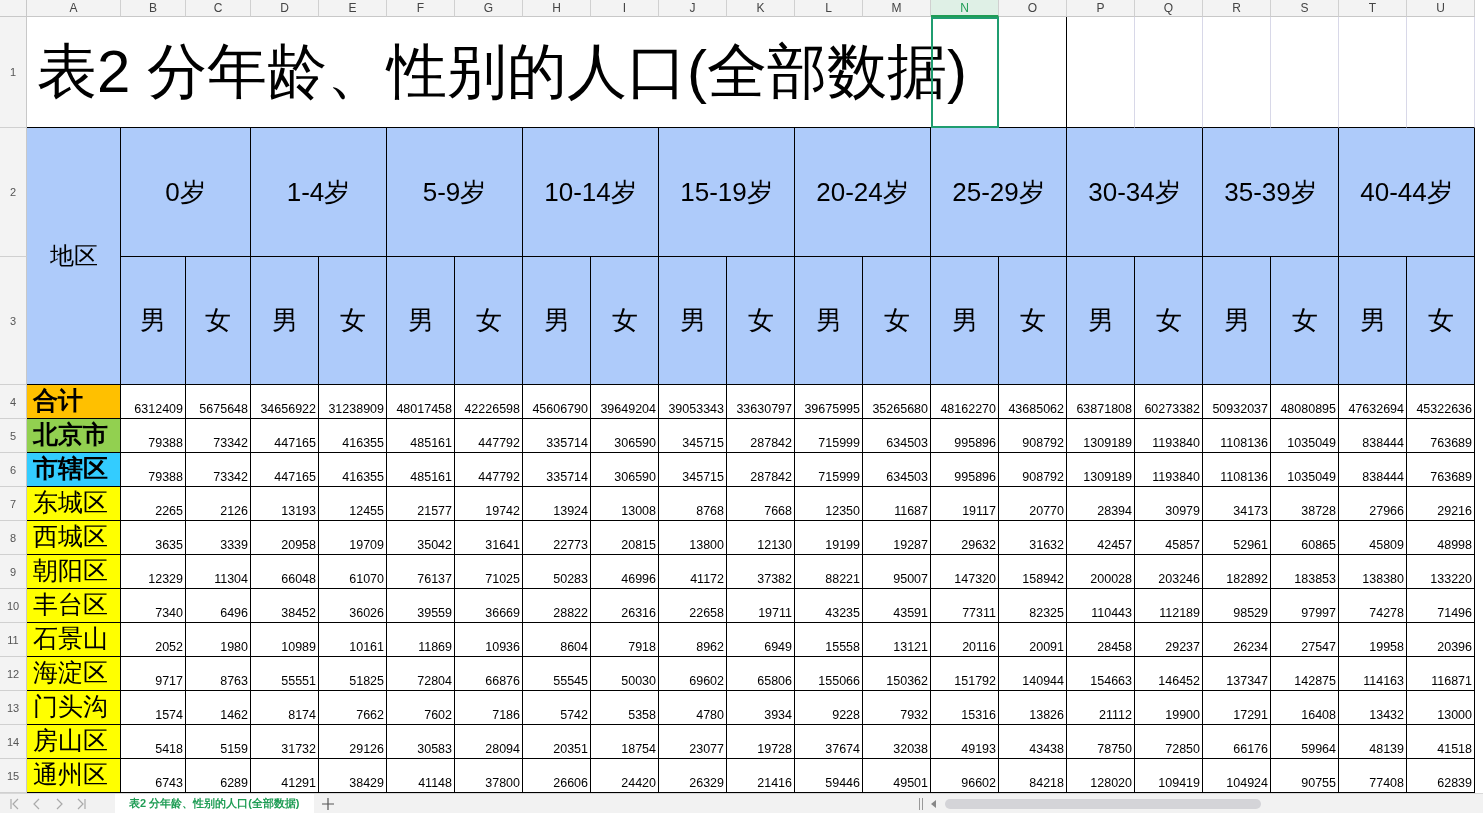 The image size is (1483, 813). What do you see at coordinates (863, 192) in the screenshot?
I see `table-header: 20-24岁` at bounding box center [863, 192].